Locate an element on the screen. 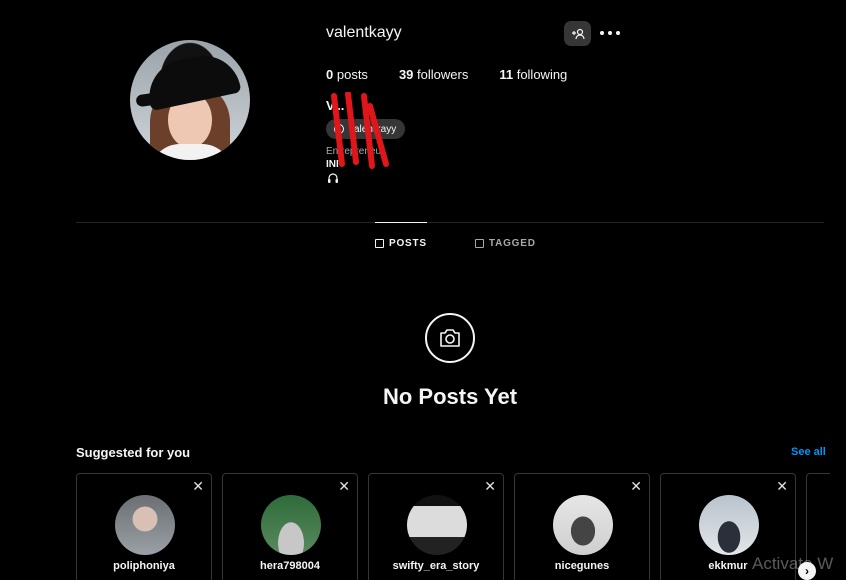 The height and width of the screenshot is (580, 846). no-posts-title: No Posts Yet is located at coordinates (450, 396).